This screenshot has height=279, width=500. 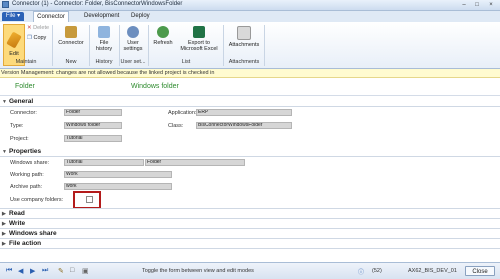 What do you see at coordinates (25, 243) in the screenshot?
I see `section-file-action-title: File action` at bounding box center [25, 243].